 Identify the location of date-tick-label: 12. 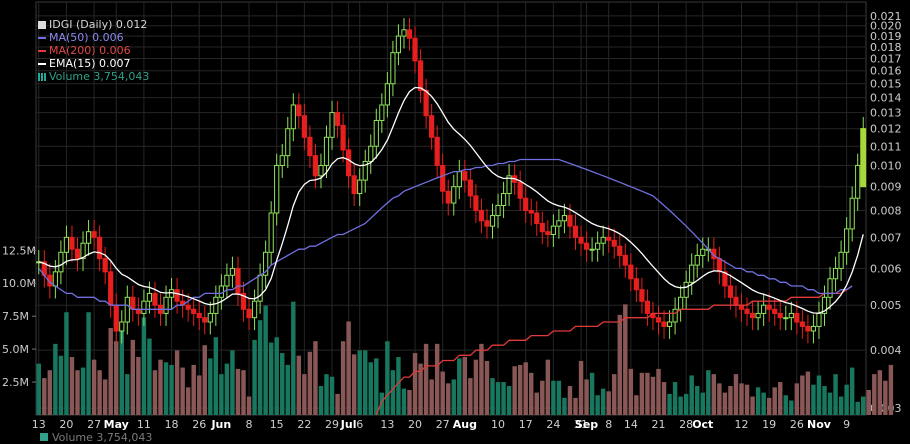
(742, 424).